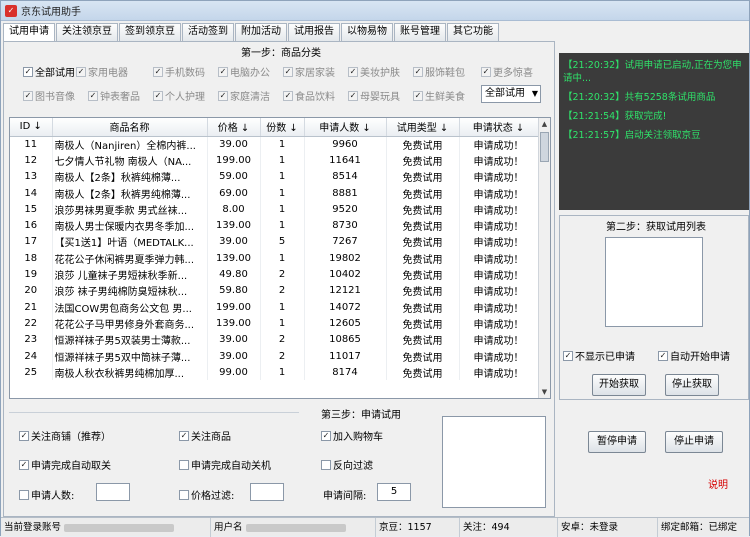 The height and width of the screenshot is (537, 750). Describe the element at coordinates (49, 71) in the screenshot. I see `category-all: ✓ 全部试用` at that location.